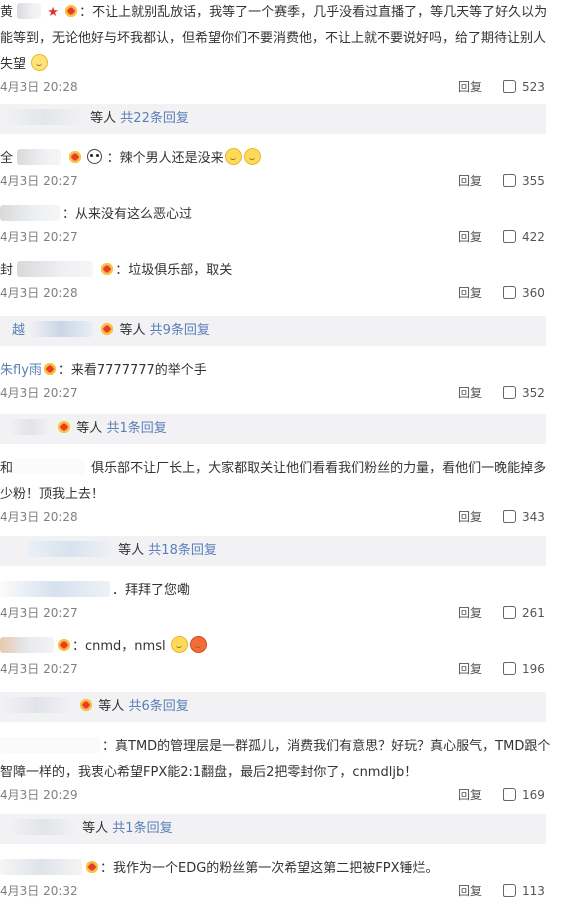 The height and width of the screenshot is (904, 564). What do you see at coordinates (533, 181) in the screenshot?
I see `like-count: 355` at bounding box center [533, 181].